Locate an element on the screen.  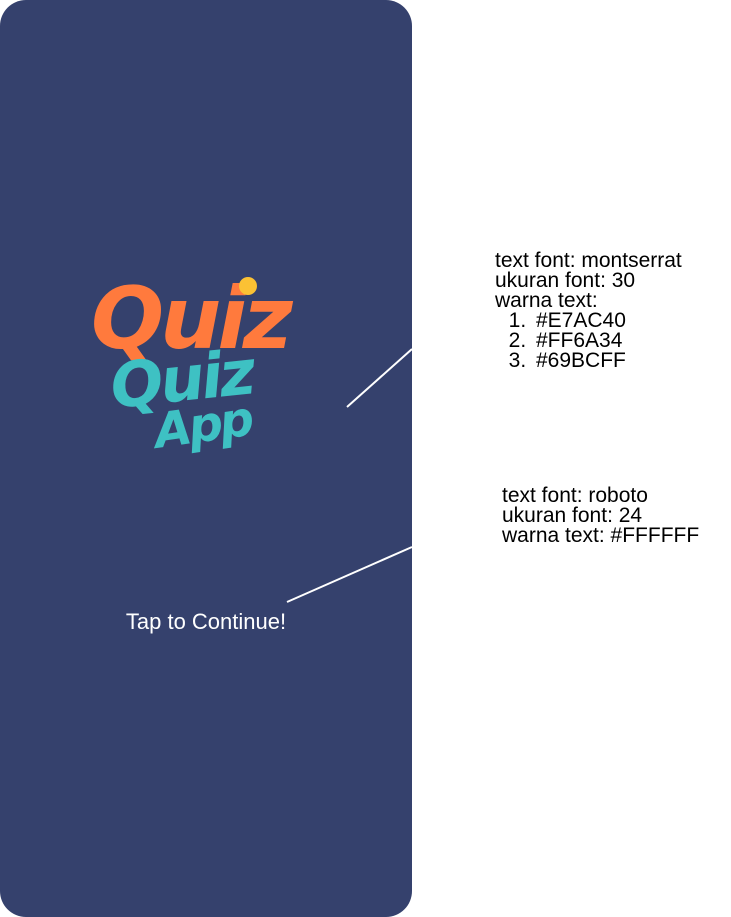
logo-color-list: #E7AC40 #FF6A34 #69BCFF is located at coordinates (588, 340).